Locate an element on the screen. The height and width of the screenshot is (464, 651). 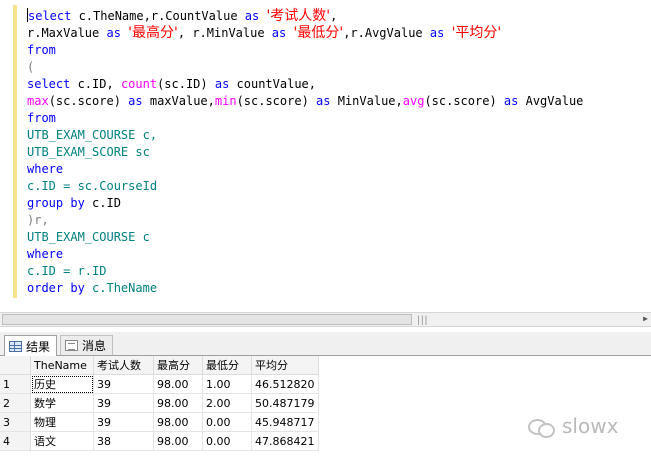
code-line: UTB_EXAM_SCORE sc is located at coordinates (305, 152).